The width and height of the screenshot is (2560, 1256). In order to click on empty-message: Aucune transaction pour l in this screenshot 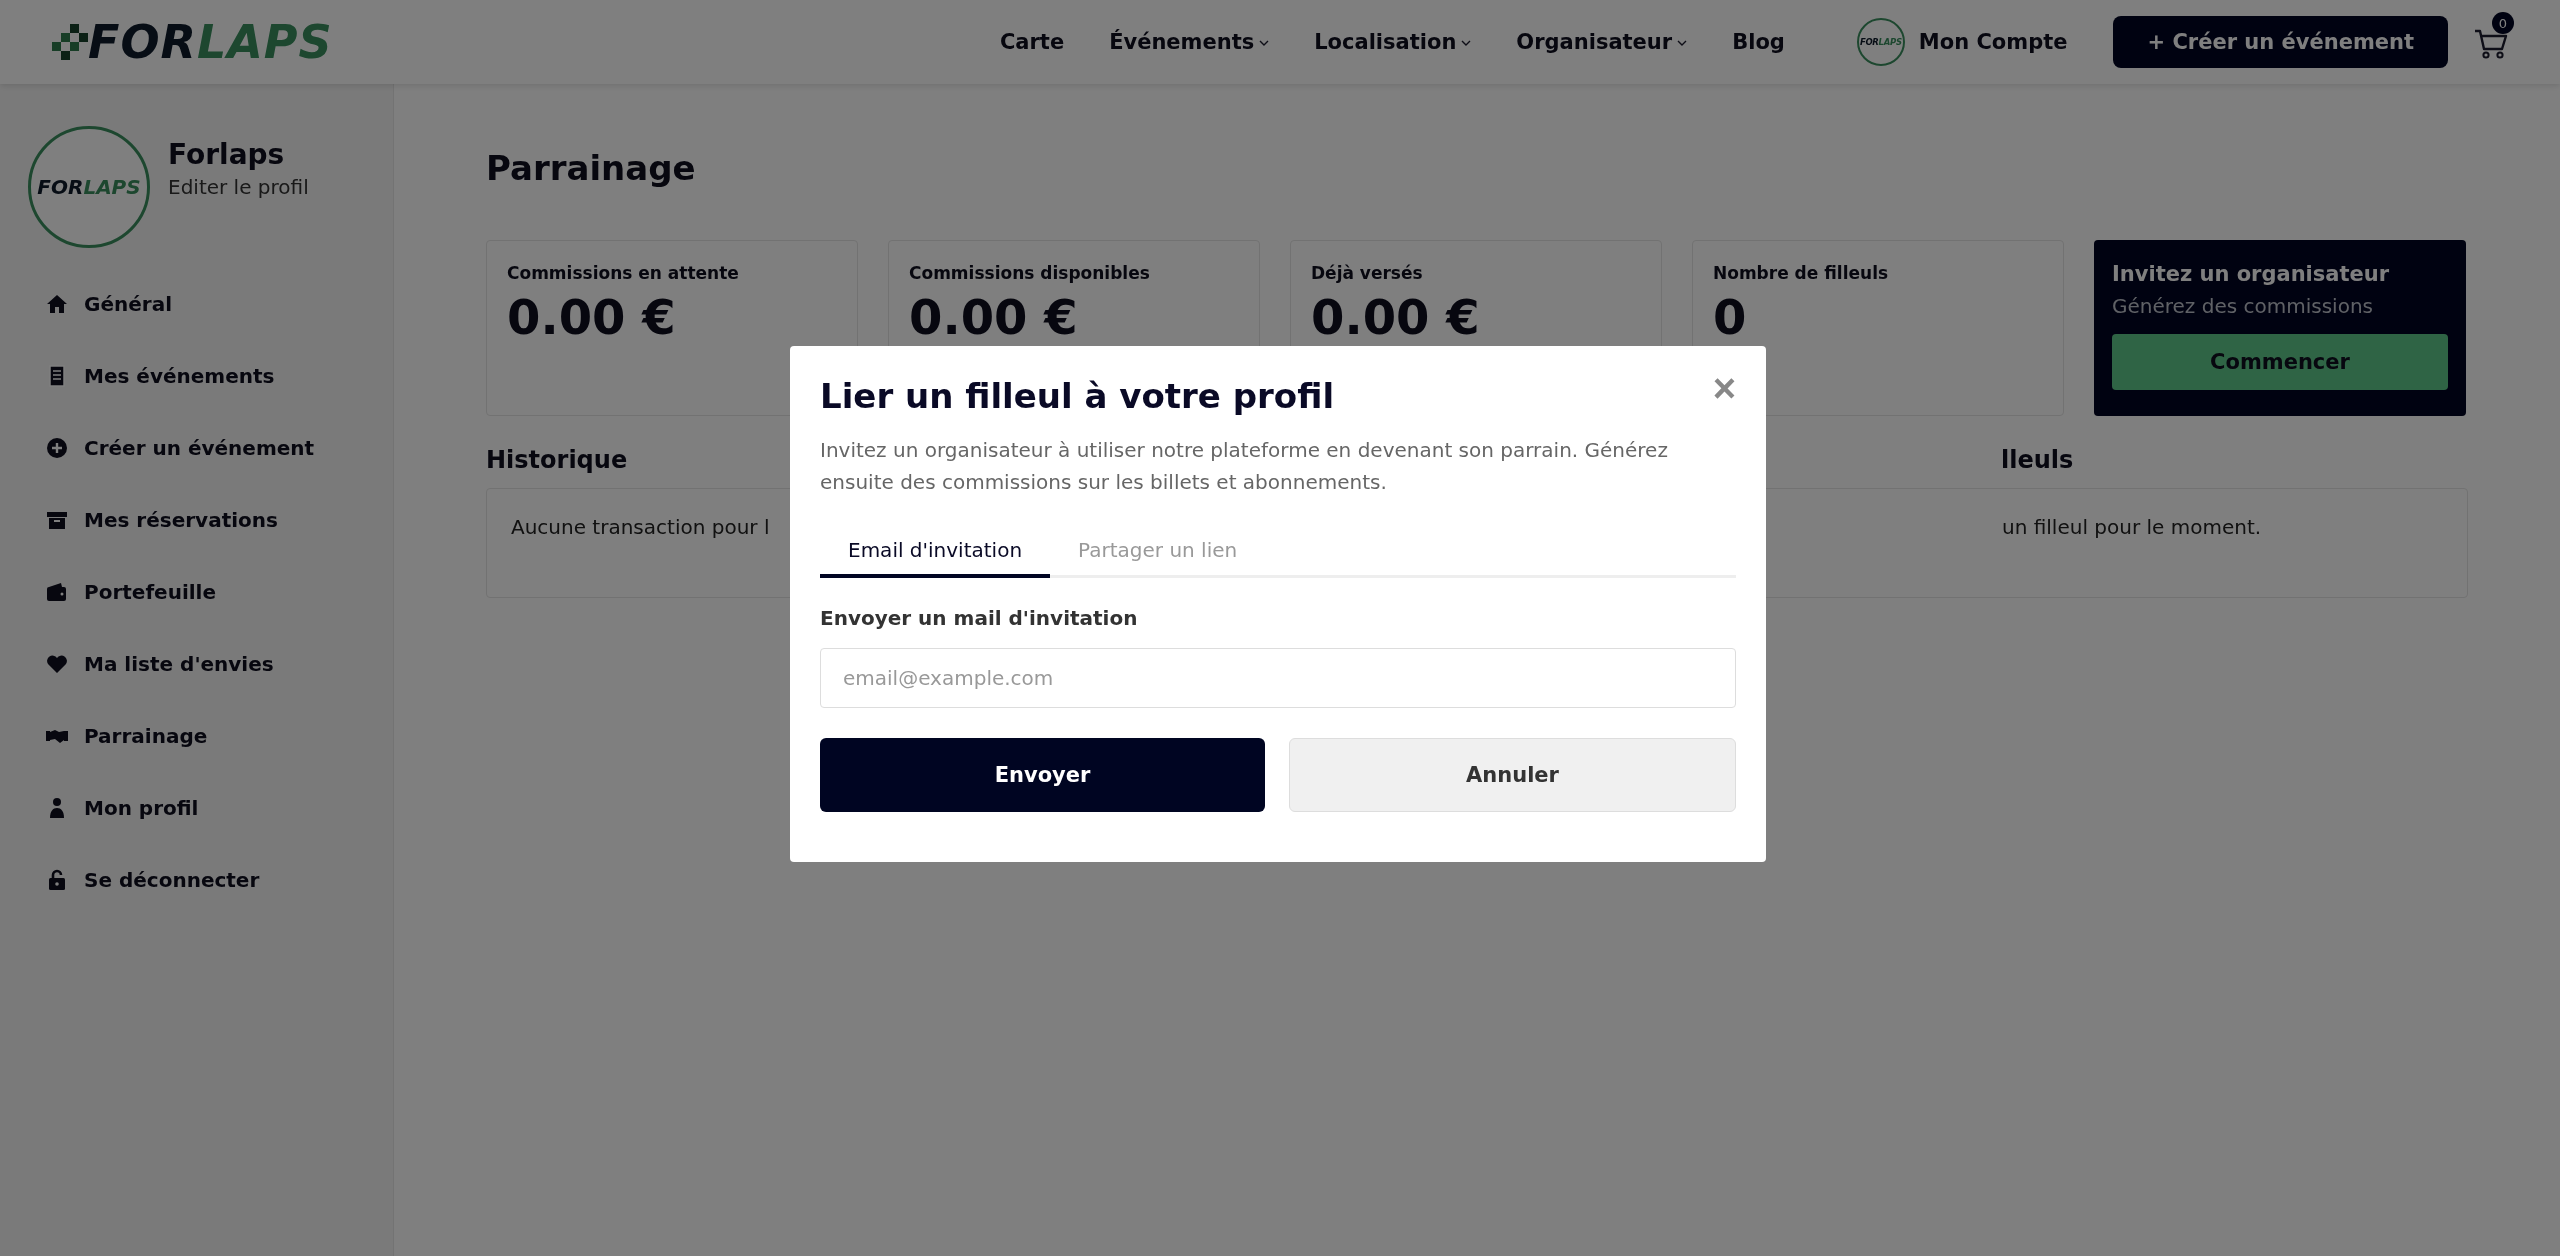, I will do `click(640, 527)`.